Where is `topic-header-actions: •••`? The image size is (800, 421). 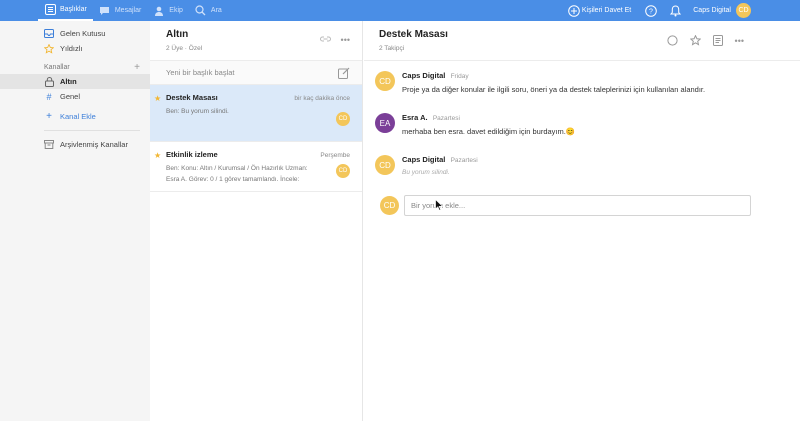
topic-header-actions: ••• is located at coordinates (699, 40).